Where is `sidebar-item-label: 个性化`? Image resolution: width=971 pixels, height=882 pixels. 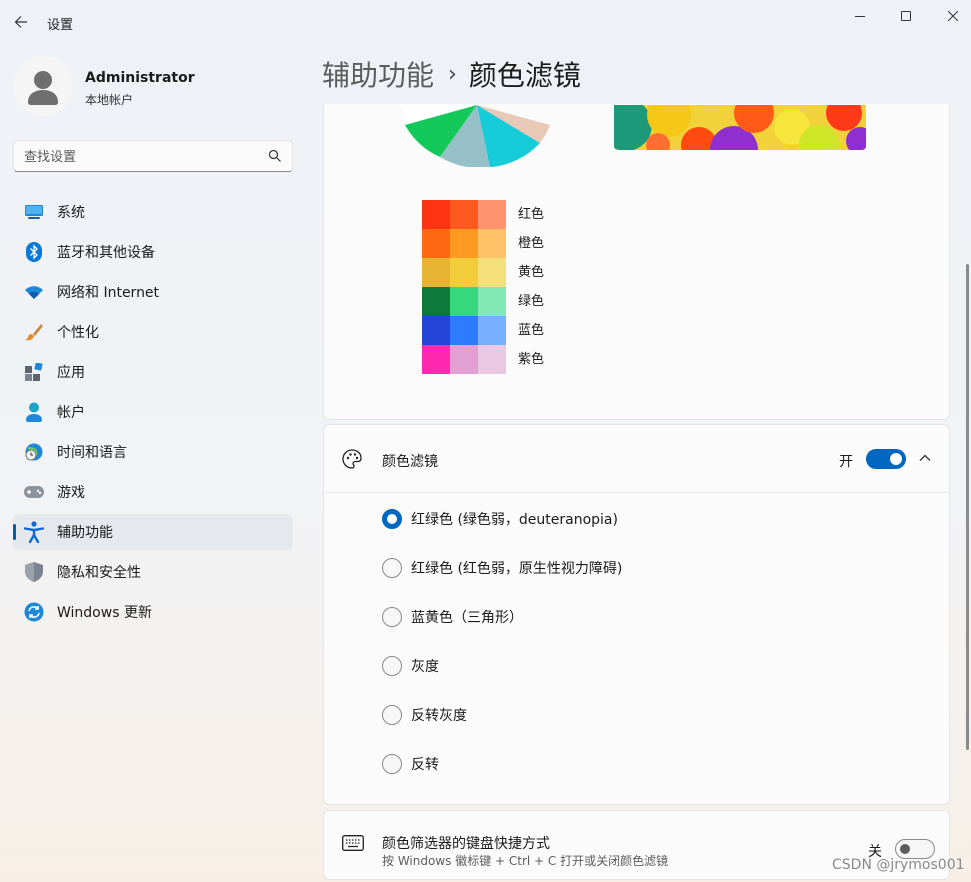
sidebar-item-label: 个性化 is located at coordinates (78, 333).